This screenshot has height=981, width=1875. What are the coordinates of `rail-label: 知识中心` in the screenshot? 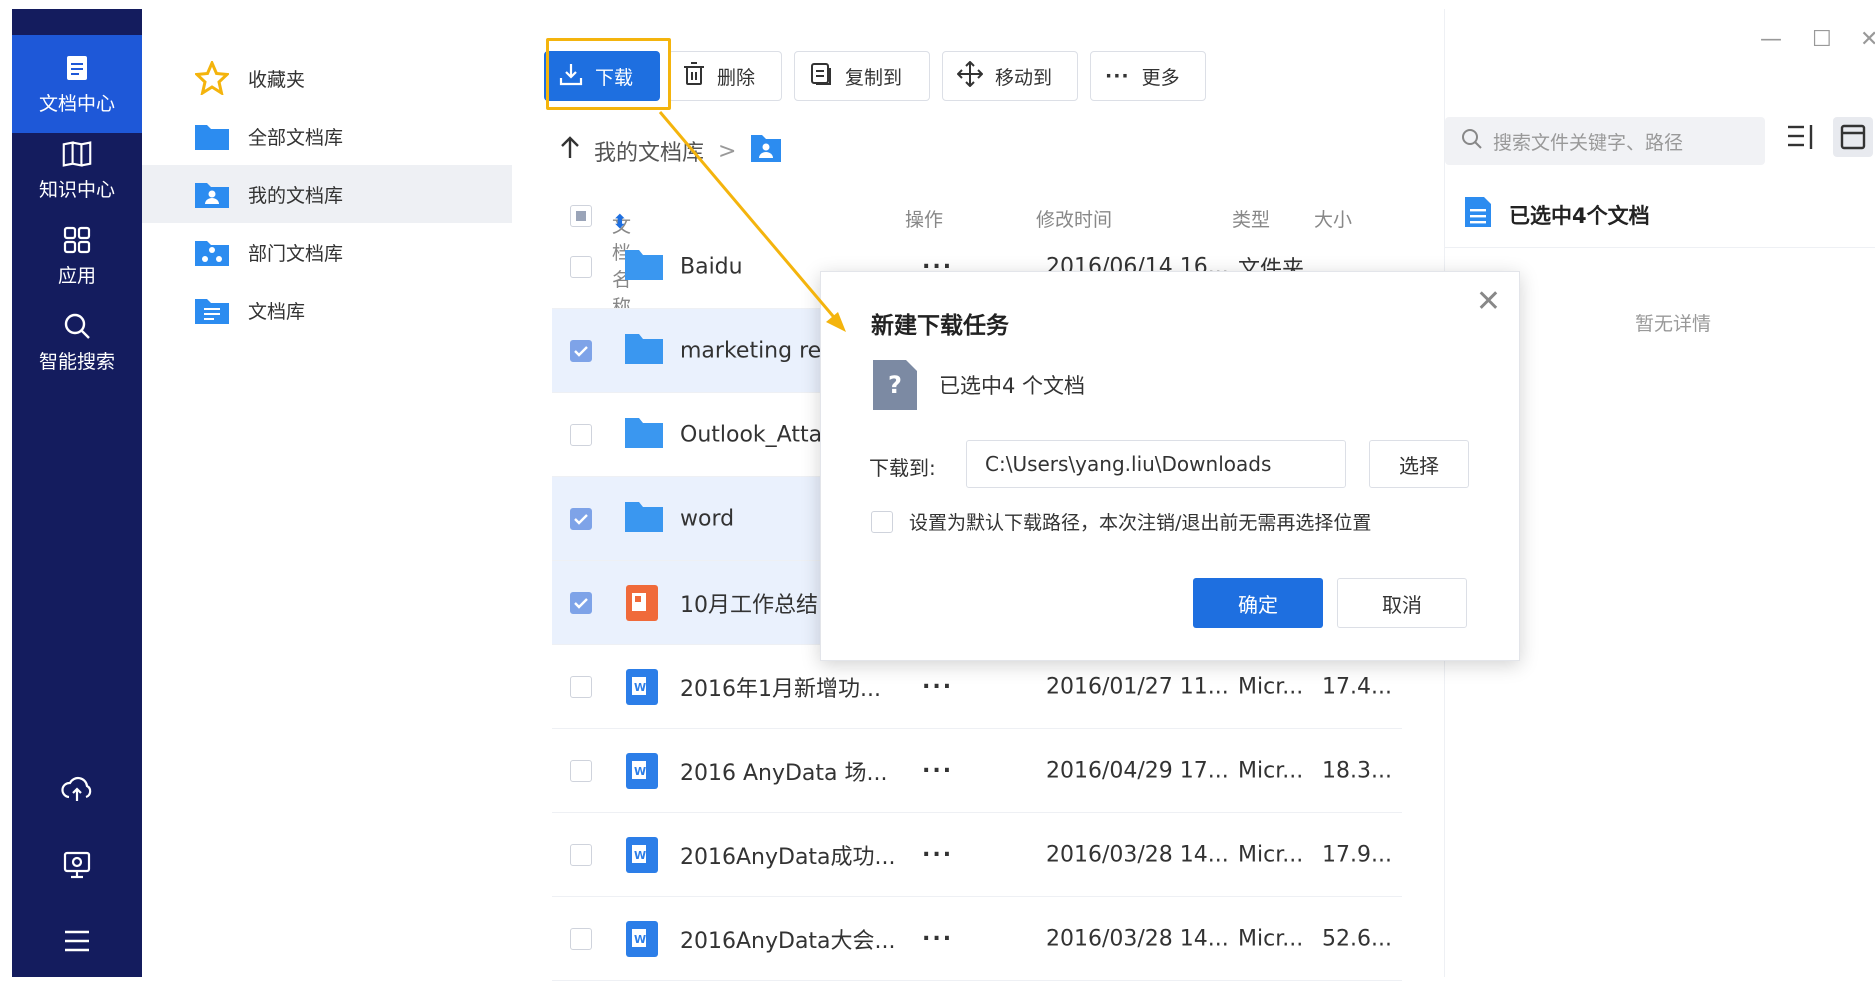 It's located at (76, 189).